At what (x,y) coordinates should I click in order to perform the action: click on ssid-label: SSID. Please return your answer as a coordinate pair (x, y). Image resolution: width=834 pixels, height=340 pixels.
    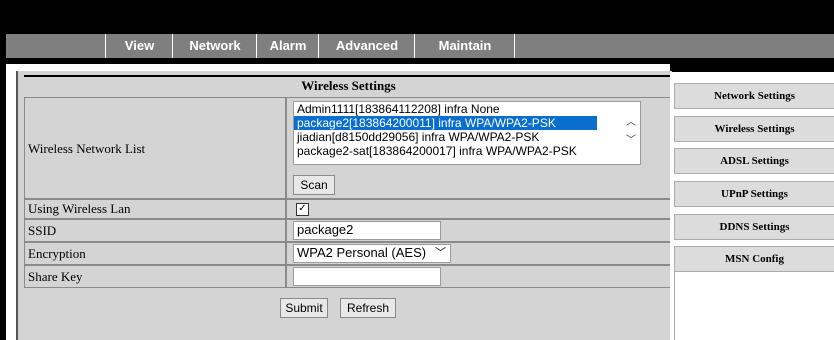
    Looking at the image, I should click on (42, 230).